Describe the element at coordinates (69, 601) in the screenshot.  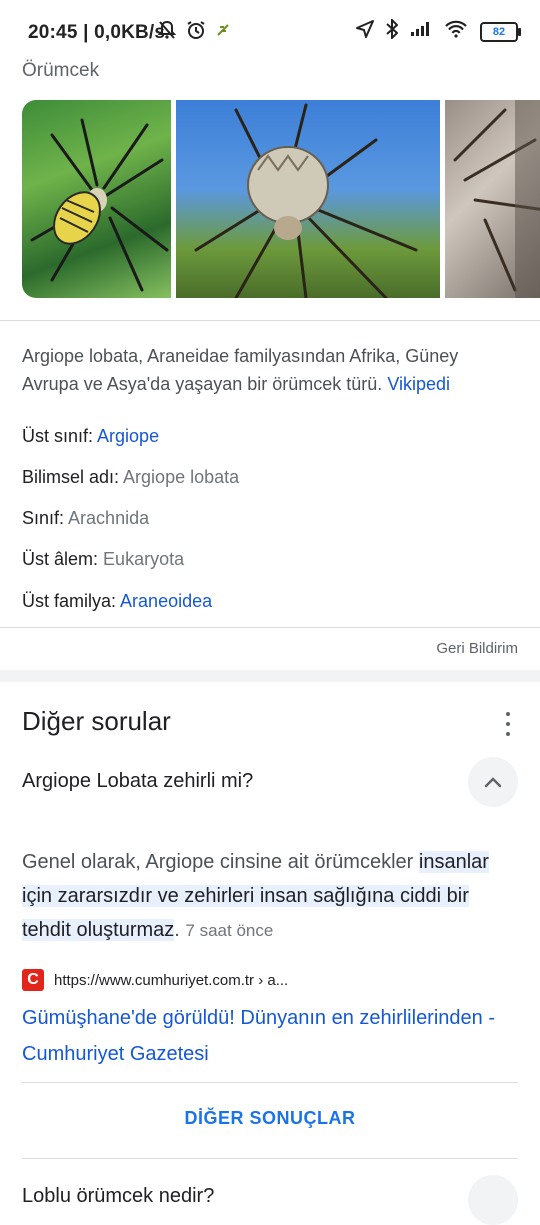
I see `fact-label: Üst familya:` at that location.